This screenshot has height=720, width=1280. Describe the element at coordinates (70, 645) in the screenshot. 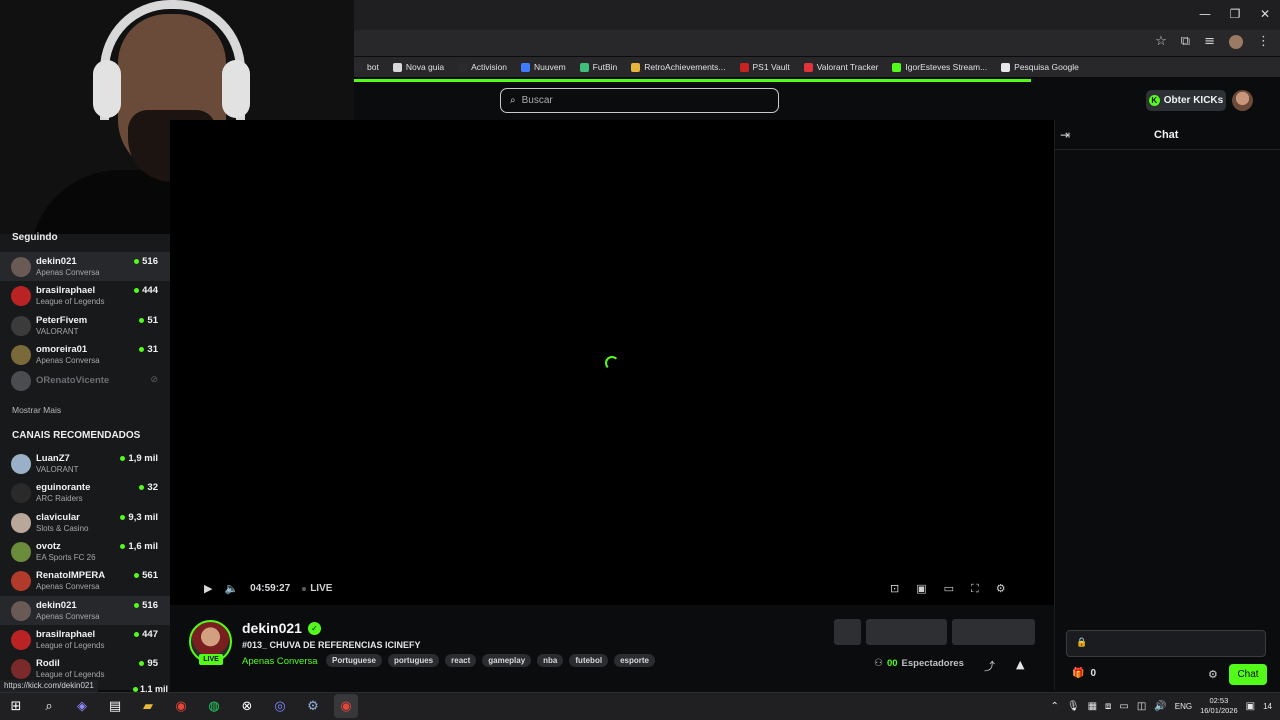

I see `channel-category: League of Legends` at that location.